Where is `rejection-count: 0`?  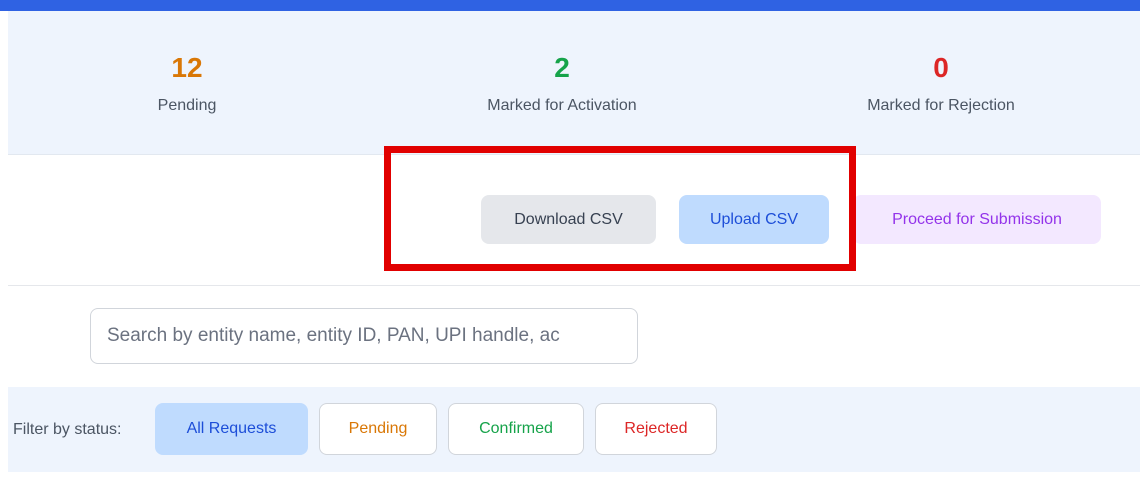
rejection-count: 0 is located at coordinates (941, 67).